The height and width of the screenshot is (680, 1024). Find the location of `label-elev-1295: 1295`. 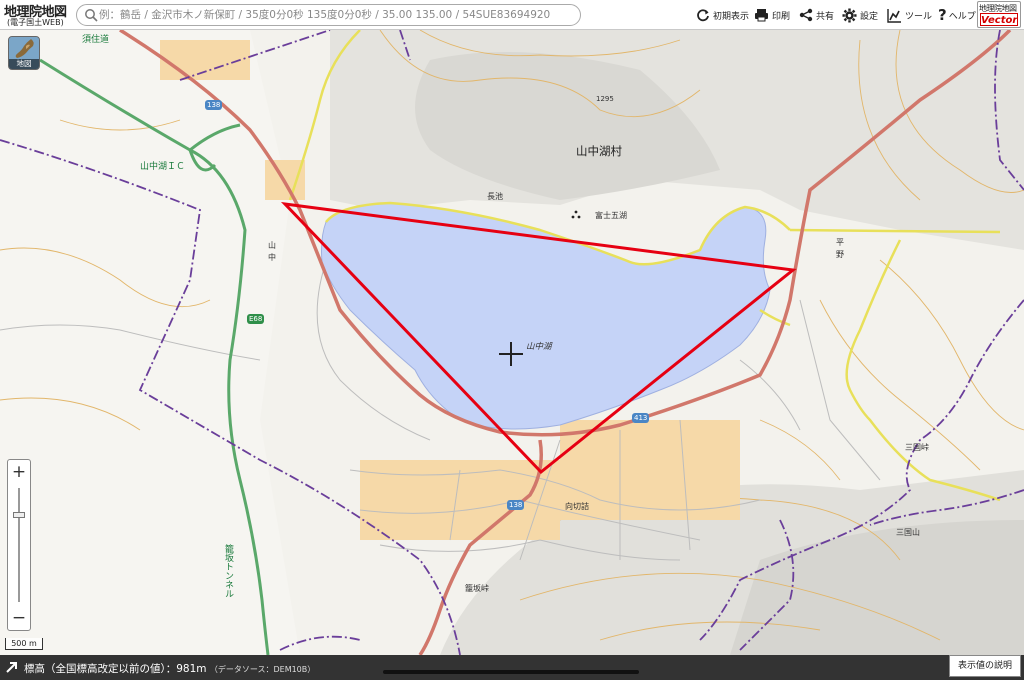

label-elev-1295: 1295 is located at coordinates (605, 99).